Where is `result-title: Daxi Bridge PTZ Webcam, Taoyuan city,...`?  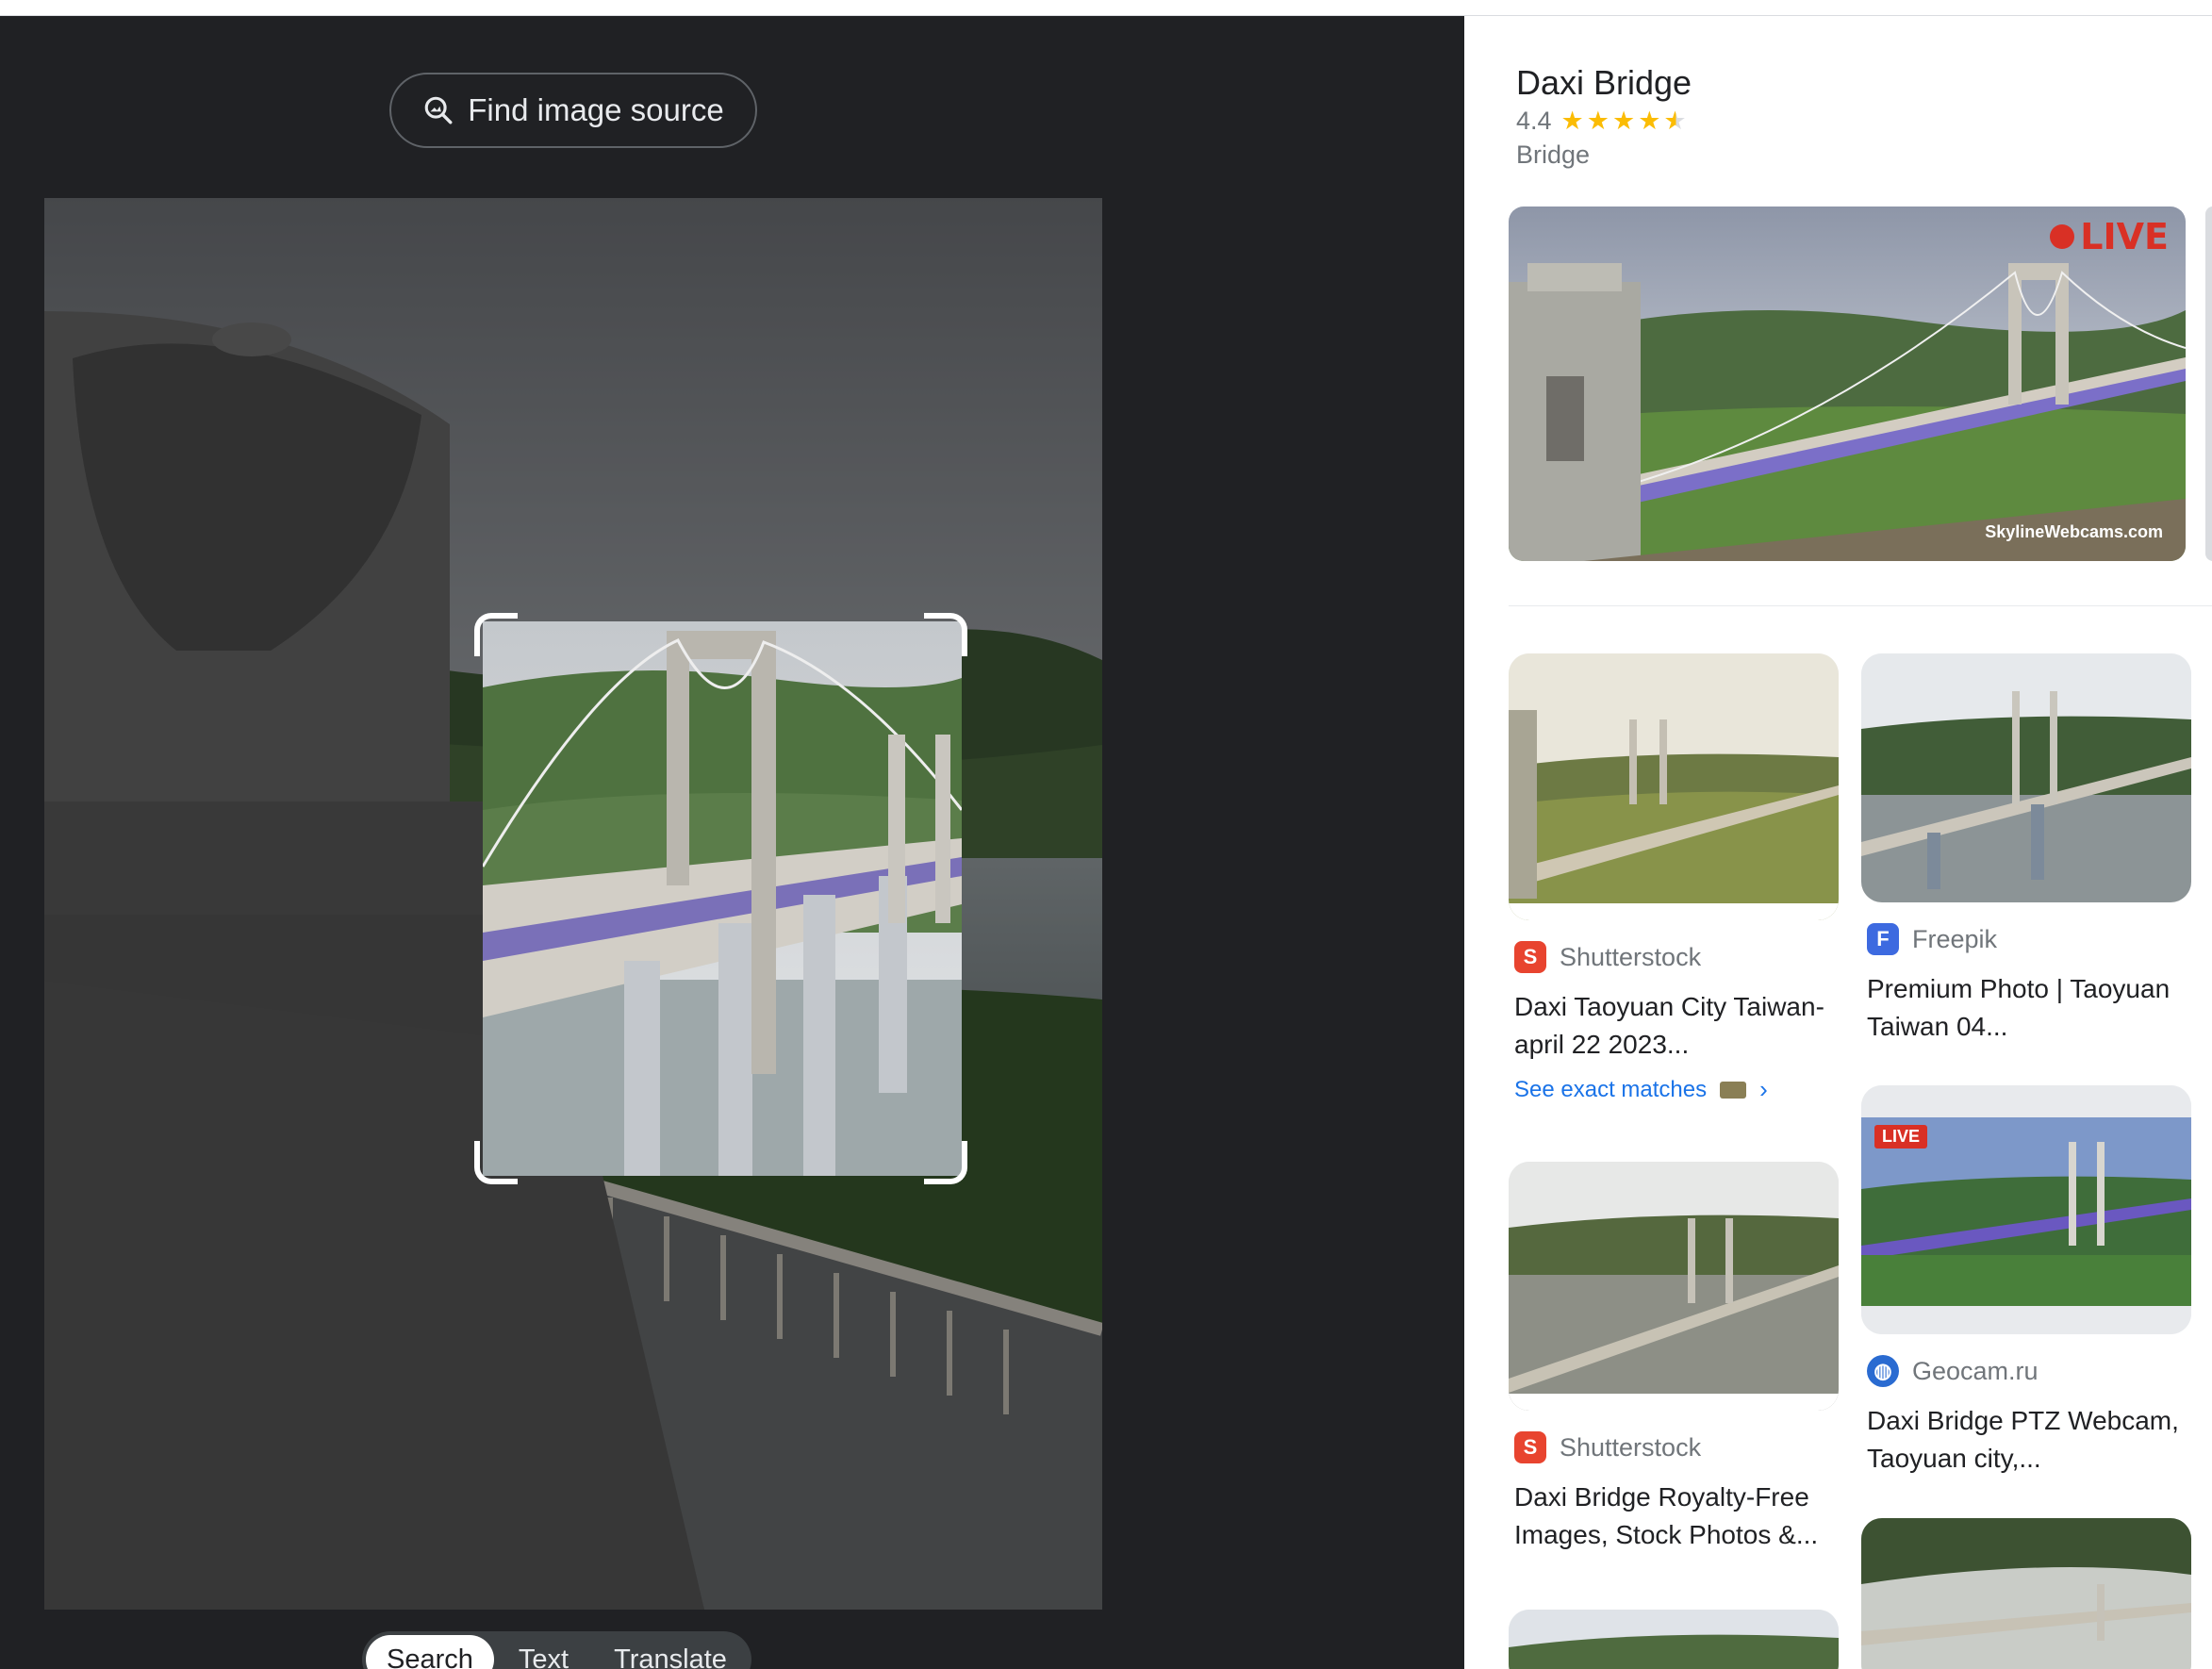 result-title: Daxi Bridge PTZ Webcam, Taoyuan city,... is located at coordinates (2026, 1440).